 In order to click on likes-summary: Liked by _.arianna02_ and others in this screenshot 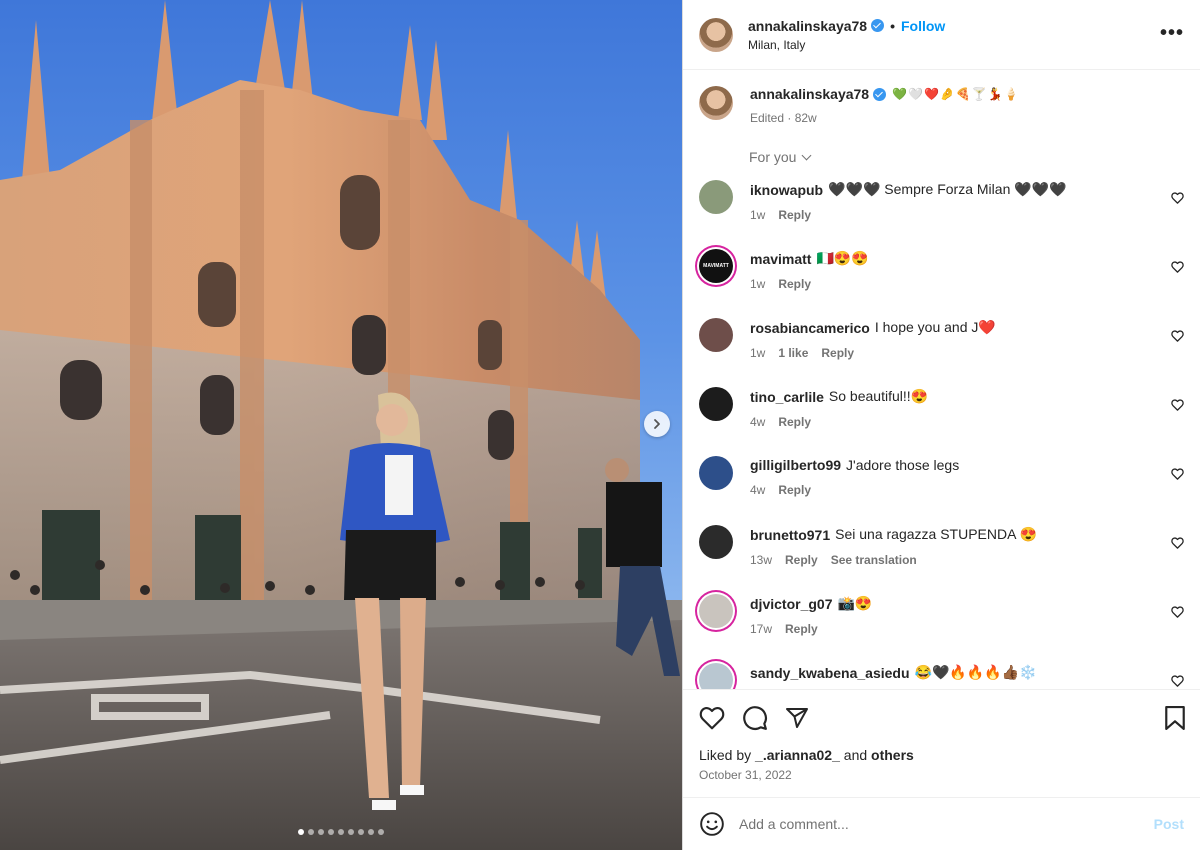, I will do `click(941, 755)`.